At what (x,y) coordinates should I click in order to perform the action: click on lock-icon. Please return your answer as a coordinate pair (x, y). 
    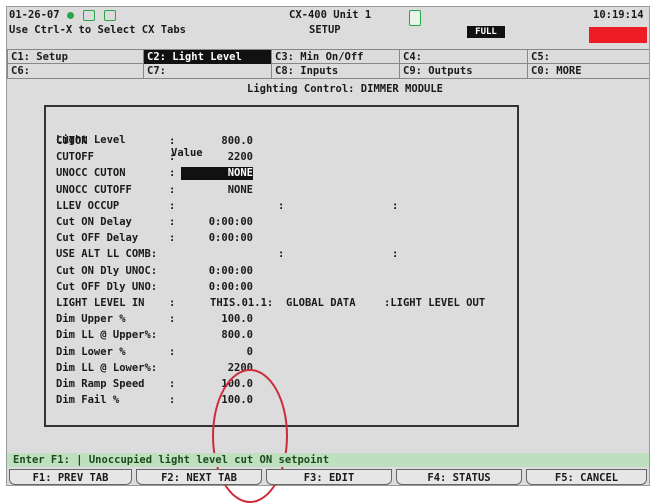
    Looking at the image, I should click on (415, 18).